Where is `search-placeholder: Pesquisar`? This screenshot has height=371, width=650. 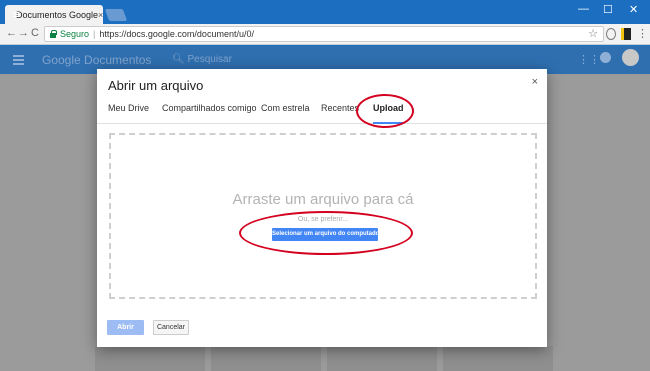
search-placeholder: Pesquisar is located at coordinates (209, 59).